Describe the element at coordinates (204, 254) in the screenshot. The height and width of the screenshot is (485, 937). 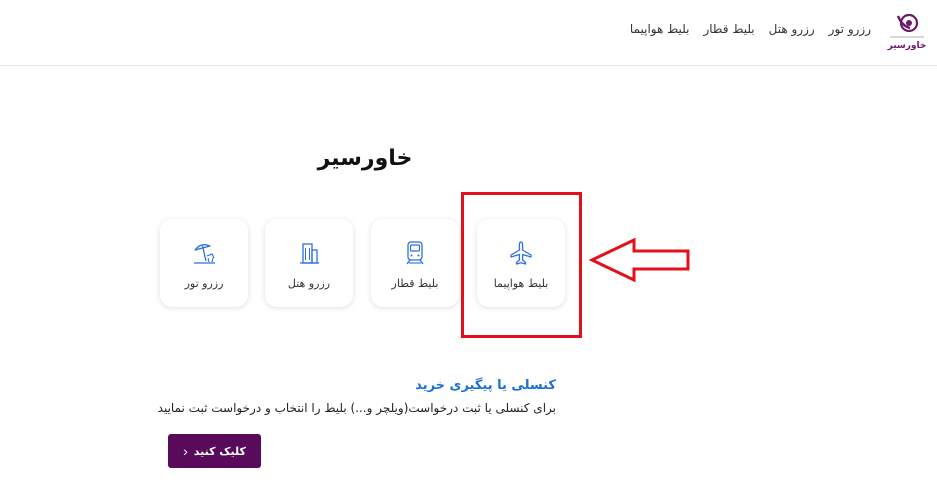
I see `beach-umbrella-icon` at that location.